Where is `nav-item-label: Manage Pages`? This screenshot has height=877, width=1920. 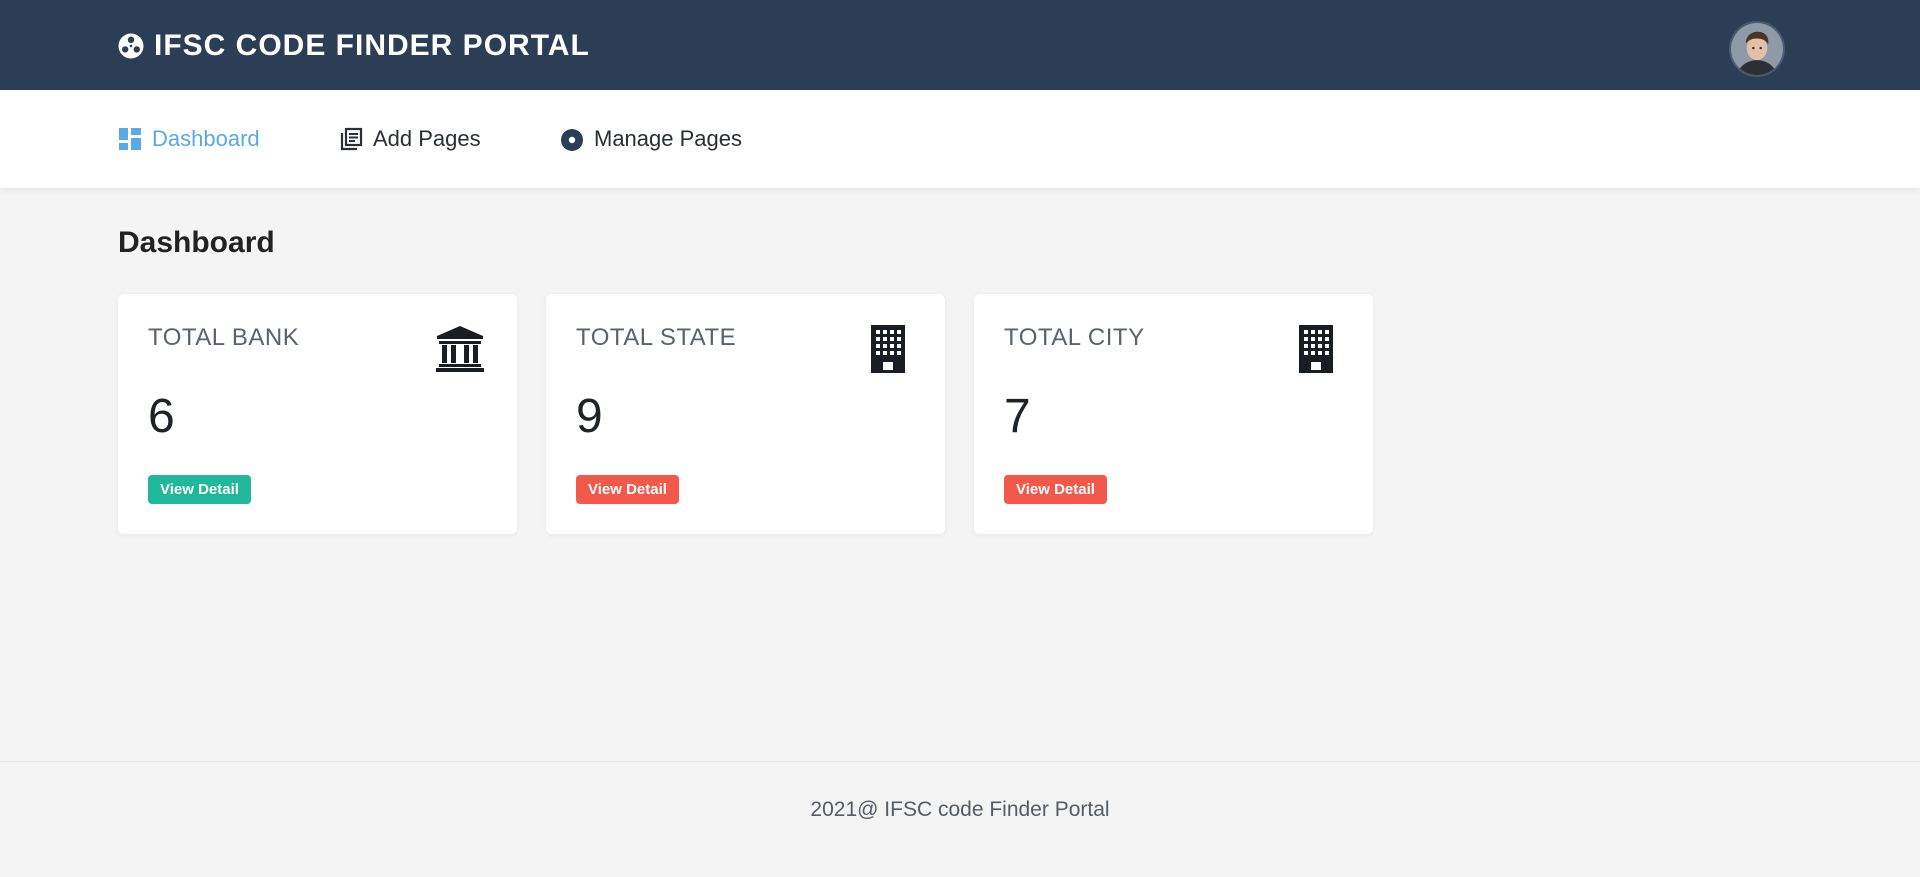 nav-item-label: Manage Pages is located at coordinates (668, 138).